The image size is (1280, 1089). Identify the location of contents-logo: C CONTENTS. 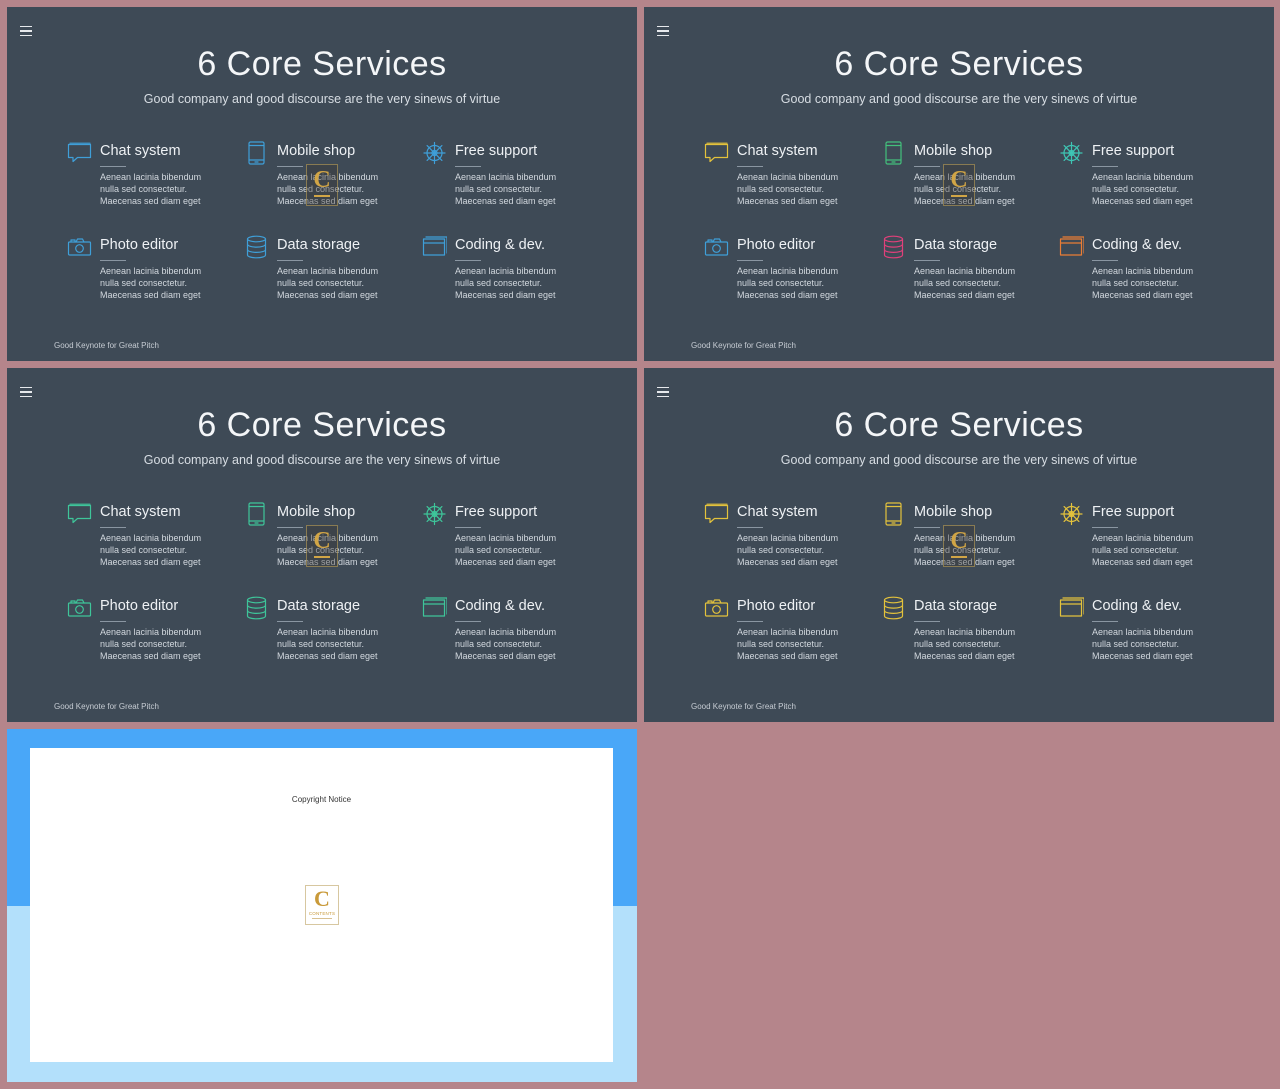
(322, 905).